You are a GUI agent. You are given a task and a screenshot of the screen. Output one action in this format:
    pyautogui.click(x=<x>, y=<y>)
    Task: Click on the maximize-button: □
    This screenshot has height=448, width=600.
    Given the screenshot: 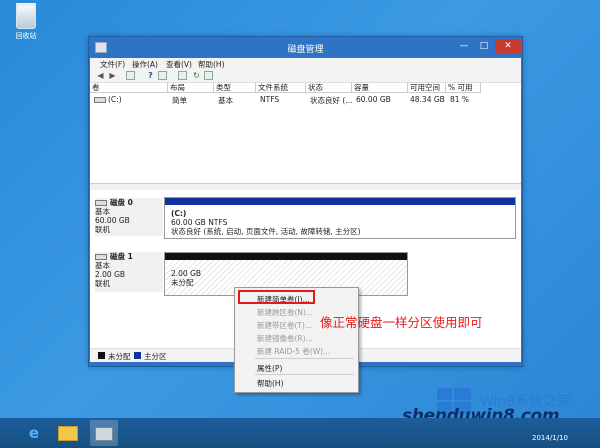 What is the action you would take?
    pyautogui.click(x=484, y=46)
    